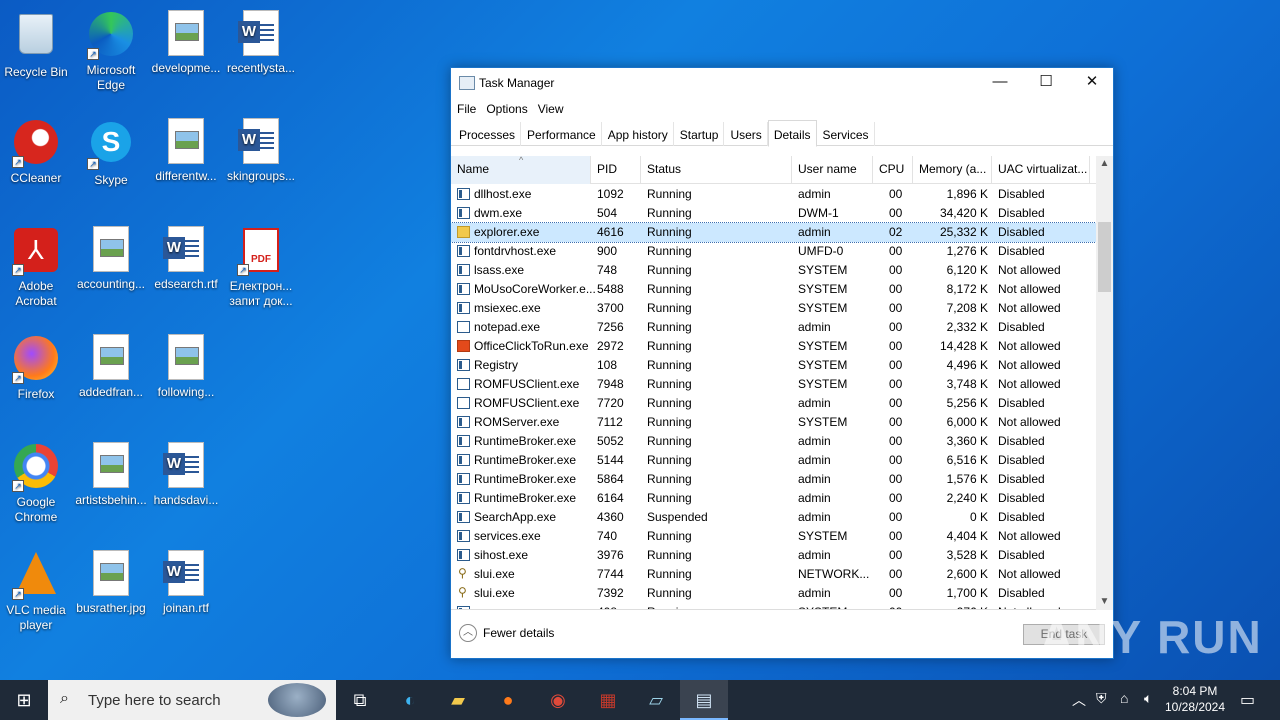 Image resolution: width=1280 pixels, height=720 pixels. I want to click on network-icon: ⌂, so click(1124, 698).